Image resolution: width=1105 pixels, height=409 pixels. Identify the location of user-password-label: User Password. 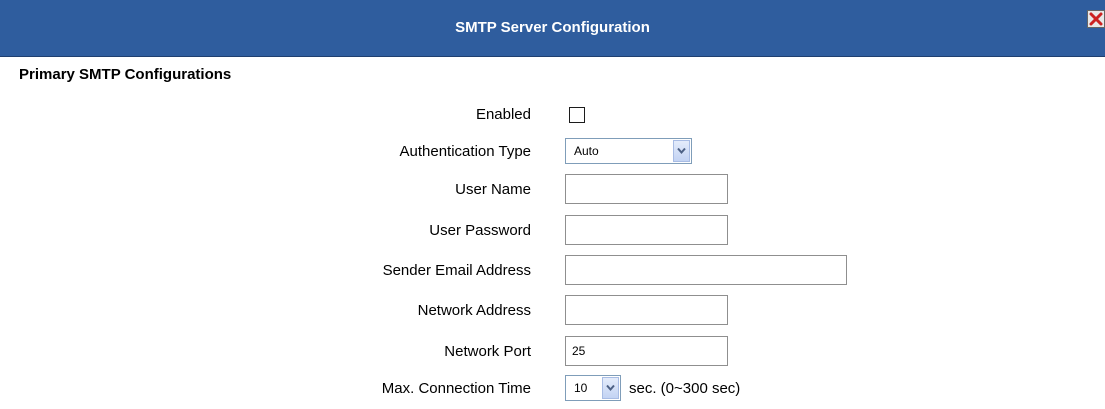
(480, 230).